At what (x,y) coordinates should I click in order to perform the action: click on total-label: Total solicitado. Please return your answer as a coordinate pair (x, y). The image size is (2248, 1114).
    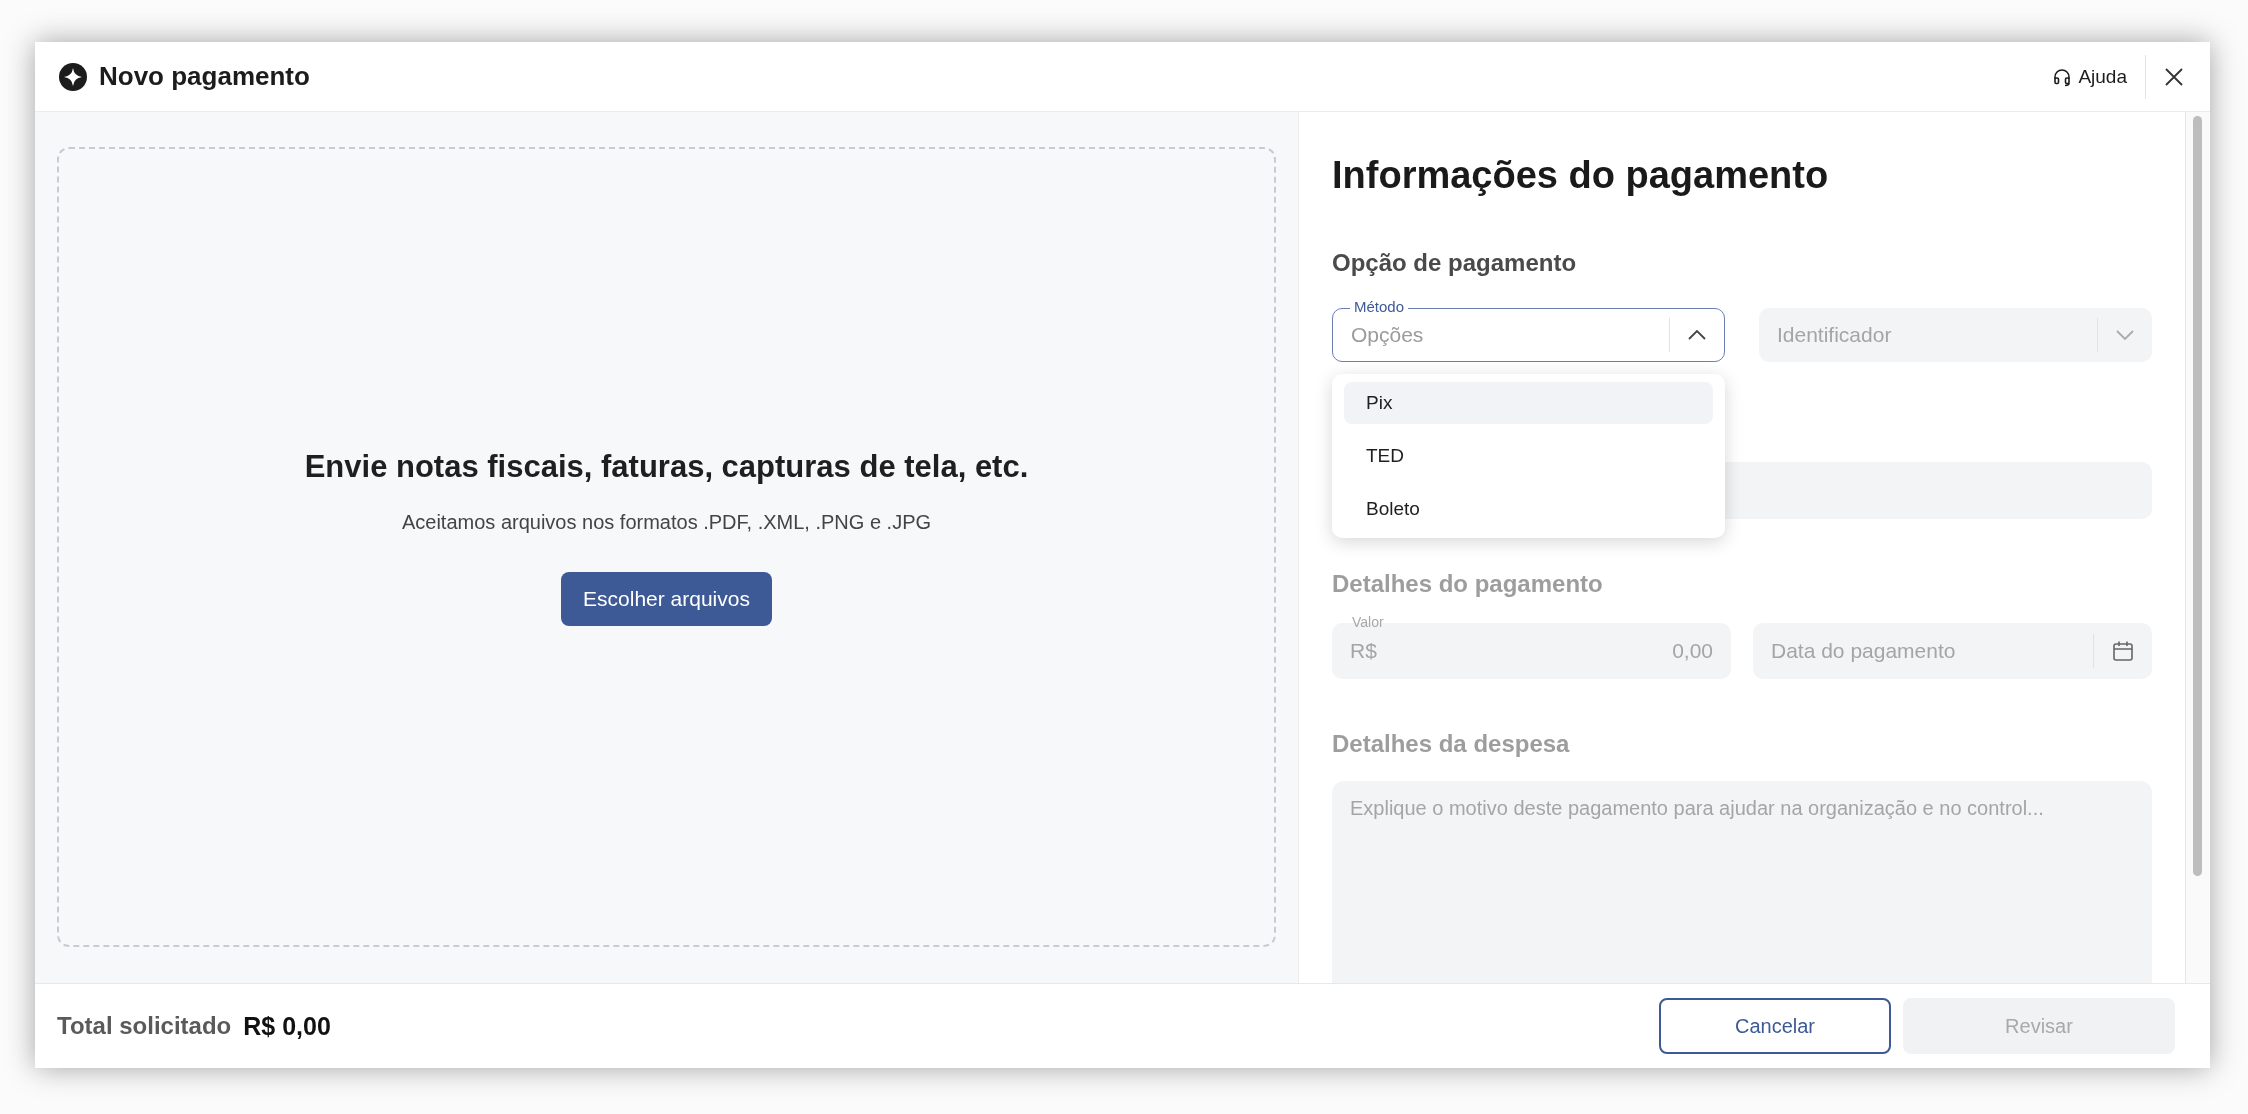
    Looking at the image, I should click on (144, 1026).